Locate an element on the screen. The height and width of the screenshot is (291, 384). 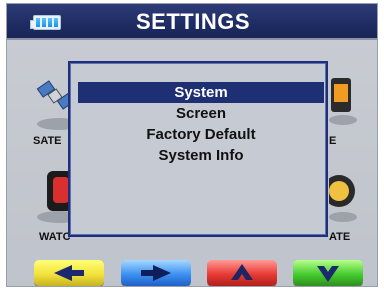
nav-down-button is located at coordinates (328, 273).